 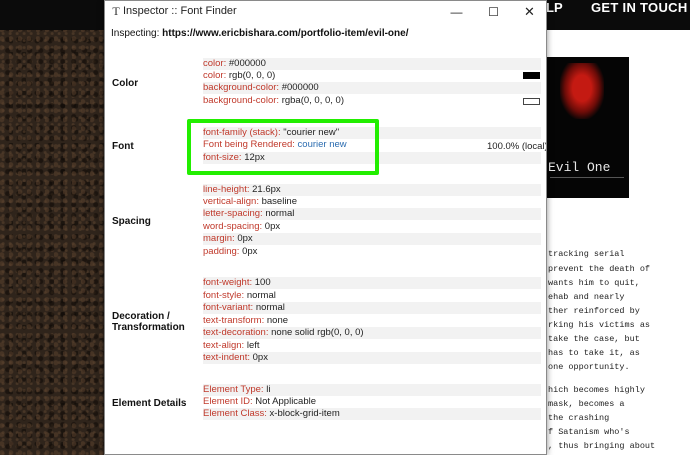 What do you see at coordinates (372, 227) in the screenshot?
I see `property-row: word-spacing: 0px` at bounding box center [372, 227].